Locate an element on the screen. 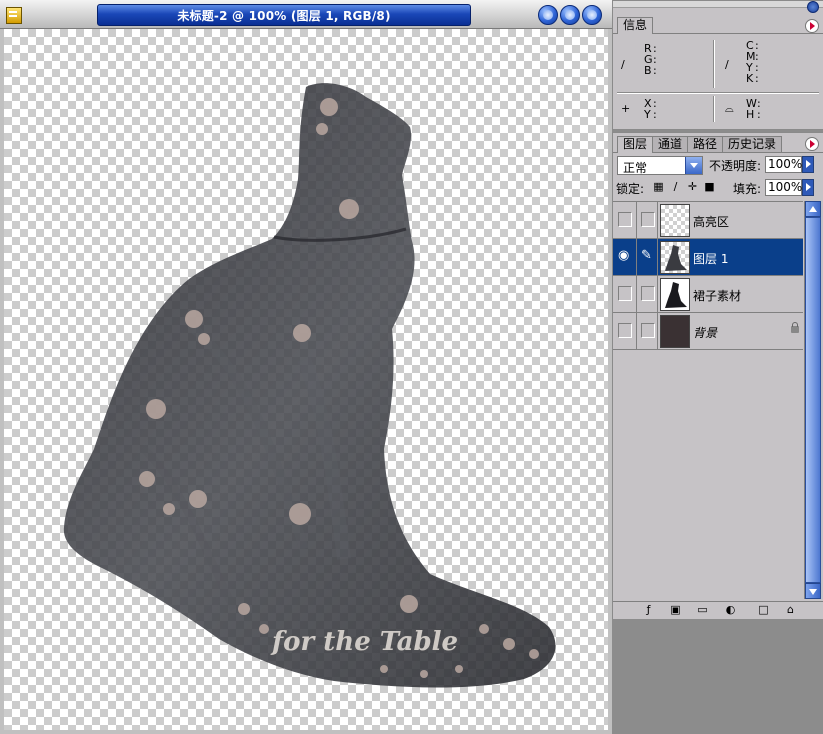  wh-colons: :: is located at coordinates (759, 109).